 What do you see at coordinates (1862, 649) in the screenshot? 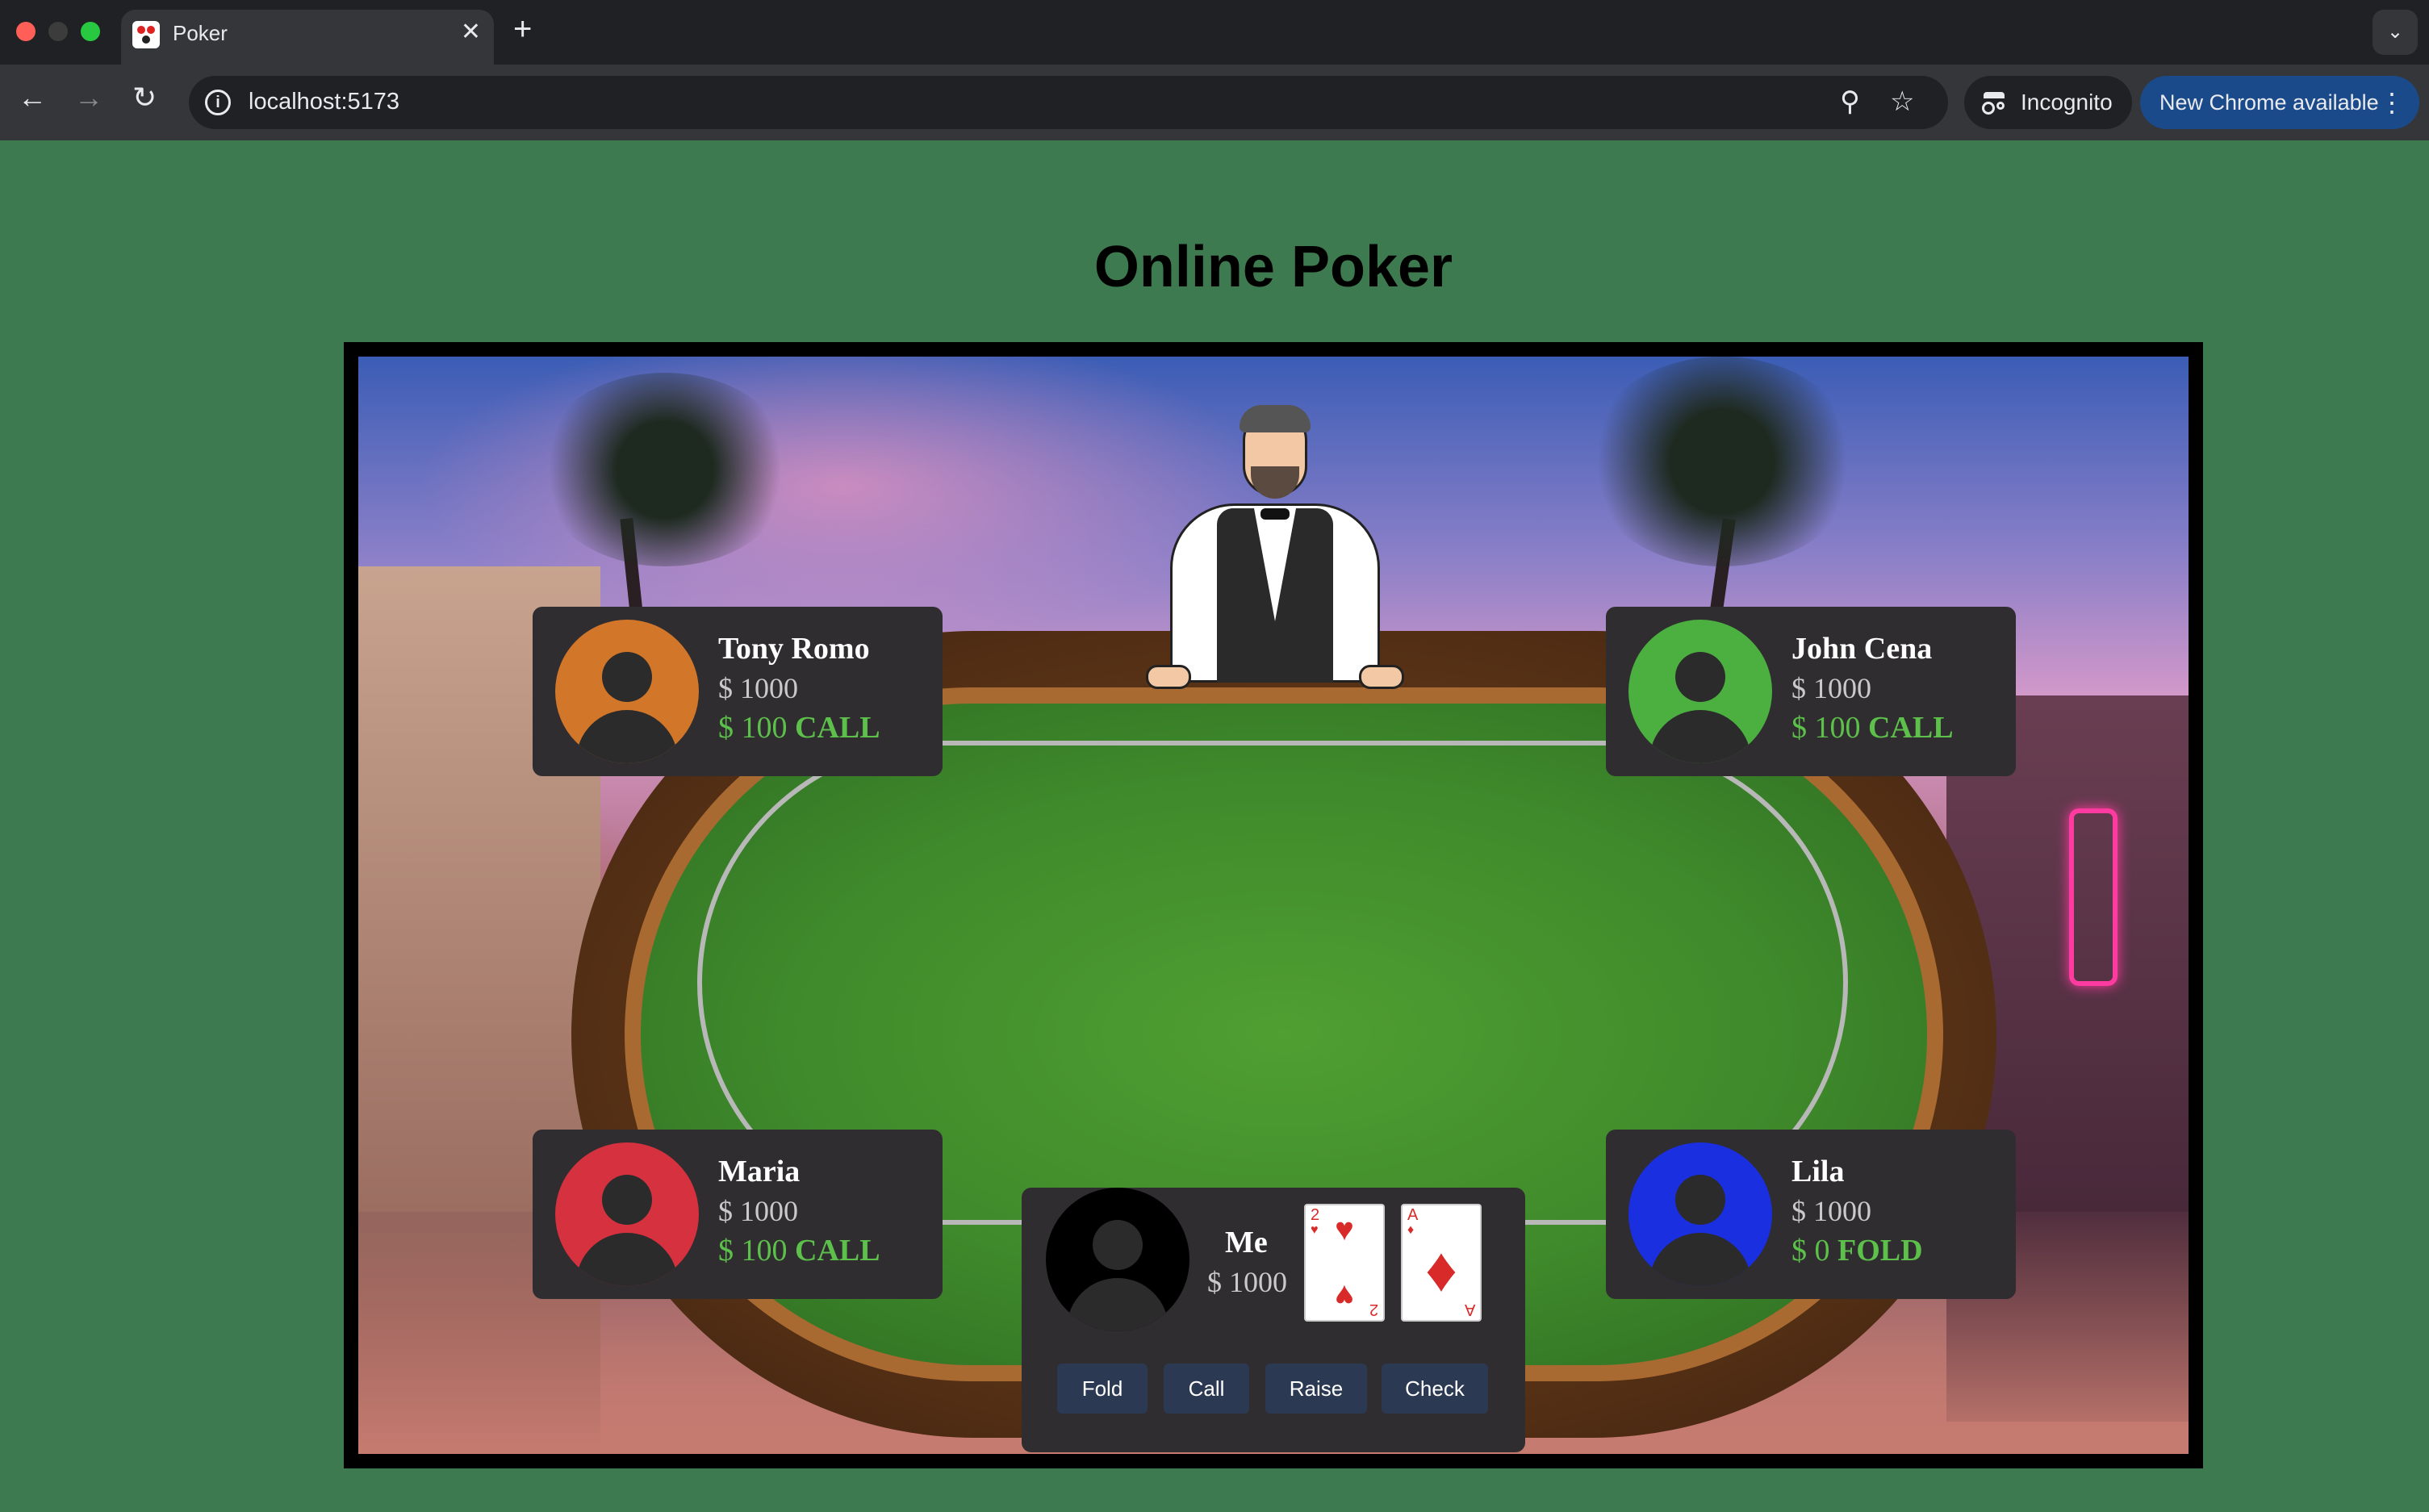
I see `player-name: John Cena` at bounding box center [1862, 649].